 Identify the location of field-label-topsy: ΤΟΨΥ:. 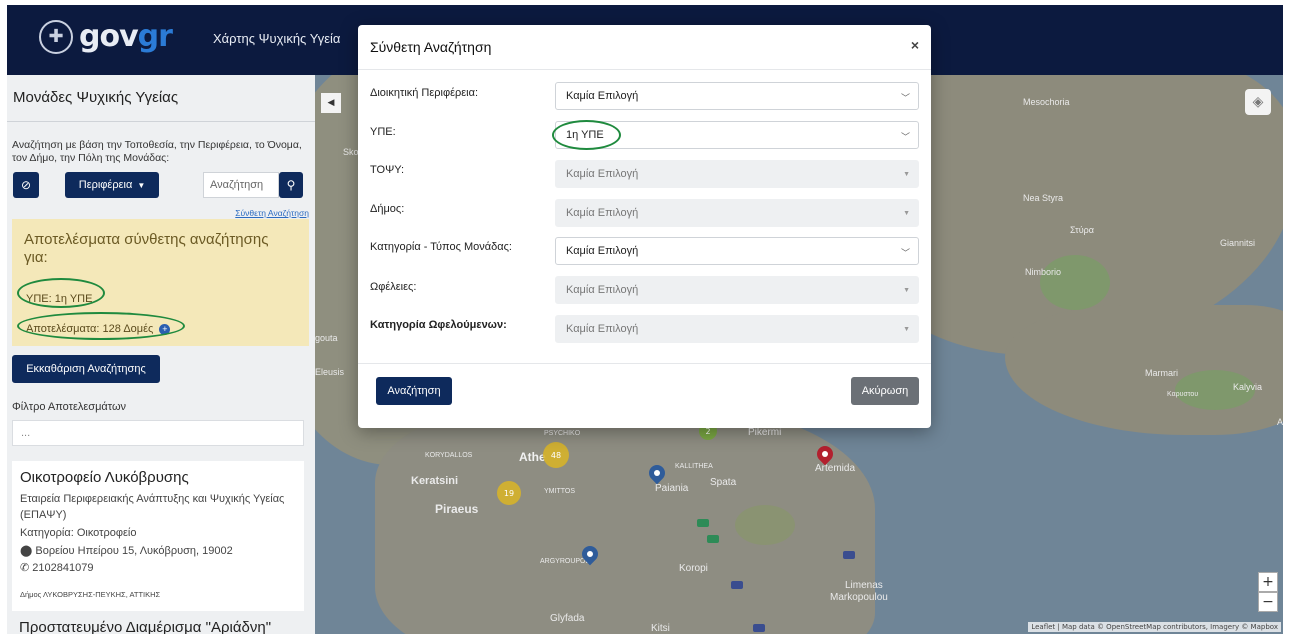
(387, 170).